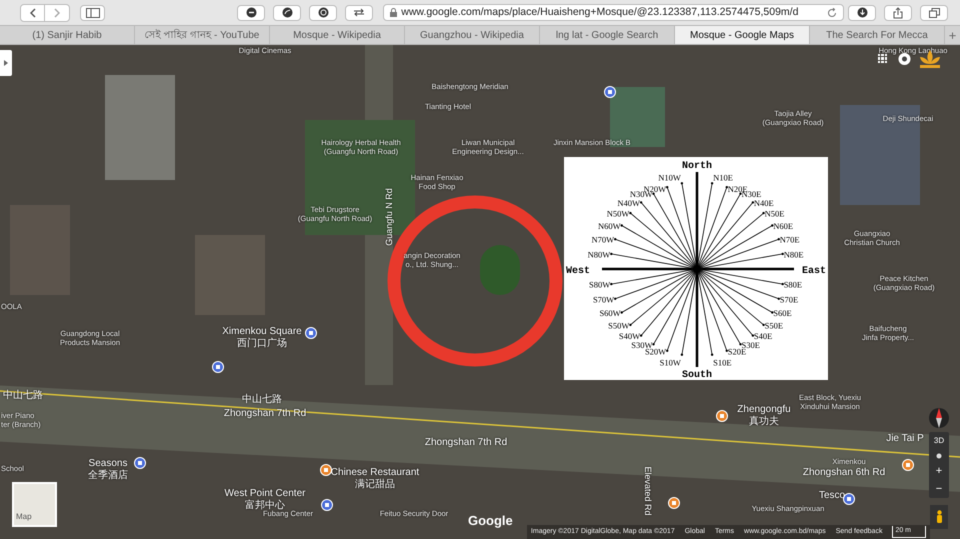 This screenshot has width=960, height=539. Describe the element at coordinates (790, 239) in the screenshot. I see `bearing-label: N70E` at that location.